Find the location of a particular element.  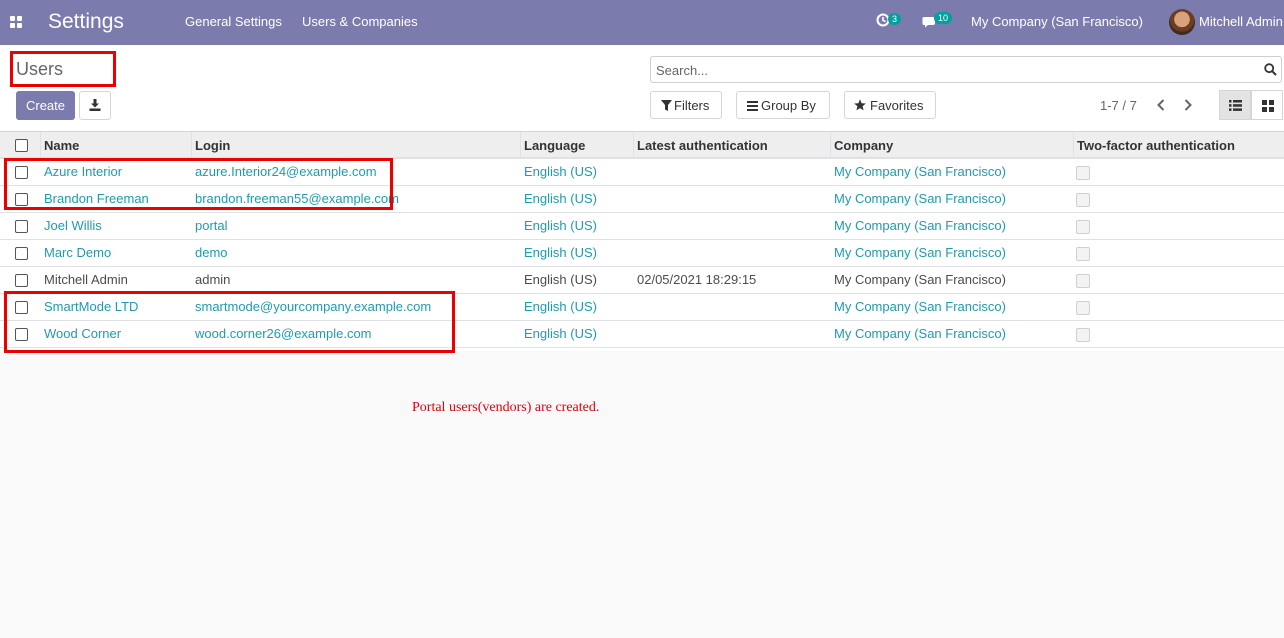

menu-users-companies: Users & Companies is located at coordinates (360, 22).